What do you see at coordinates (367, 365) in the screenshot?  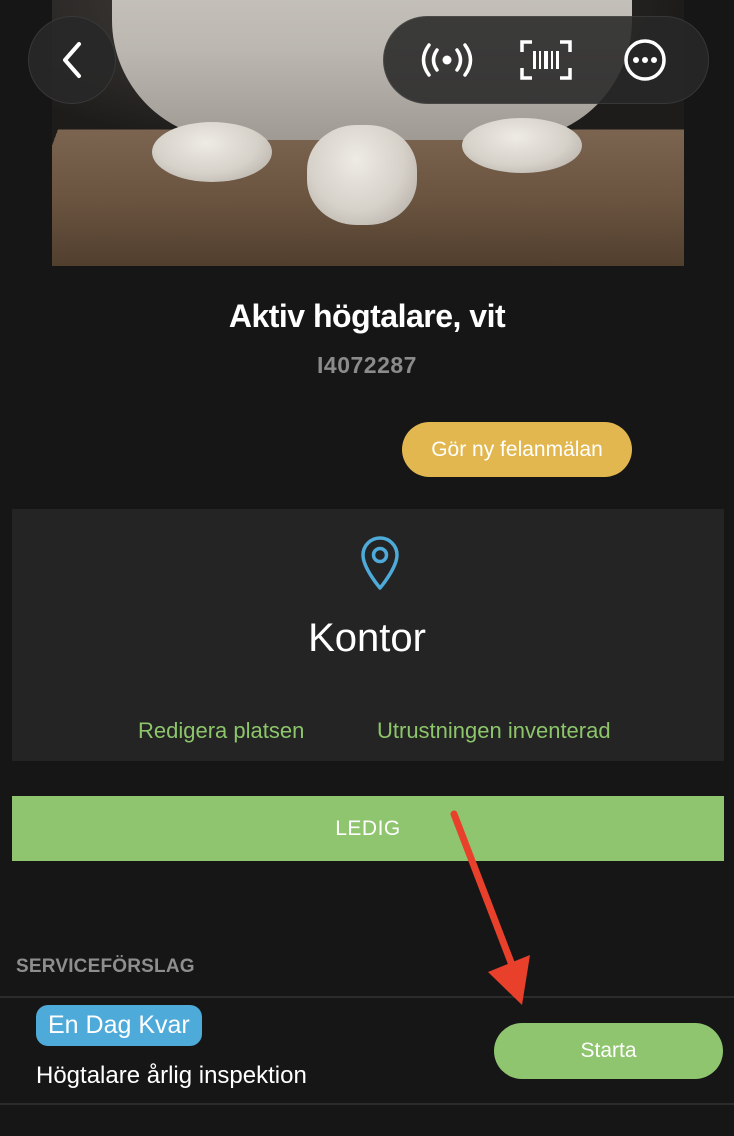 I see `product-id: I4072287` at bounding box center [367, 365].